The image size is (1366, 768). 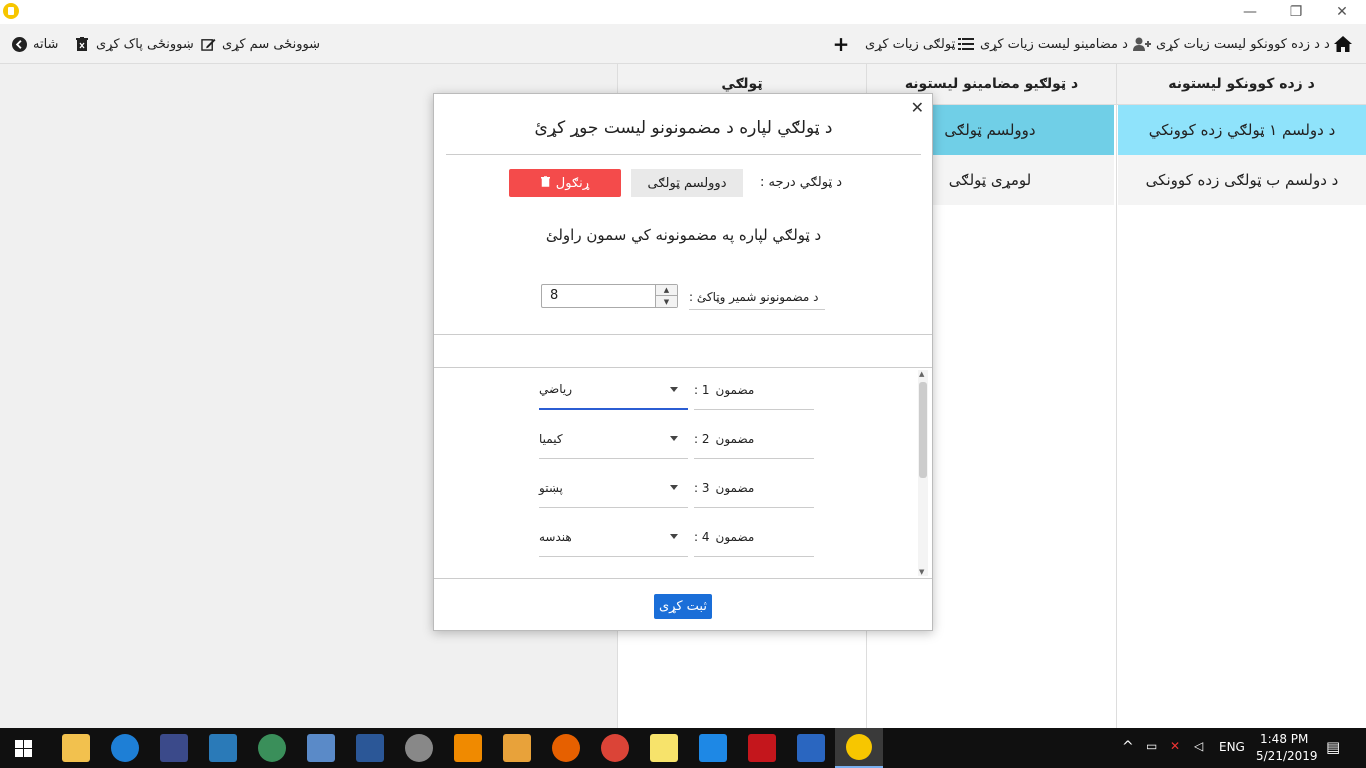 I want to click on subject-select: هندسه, so click(x=613, y=537).